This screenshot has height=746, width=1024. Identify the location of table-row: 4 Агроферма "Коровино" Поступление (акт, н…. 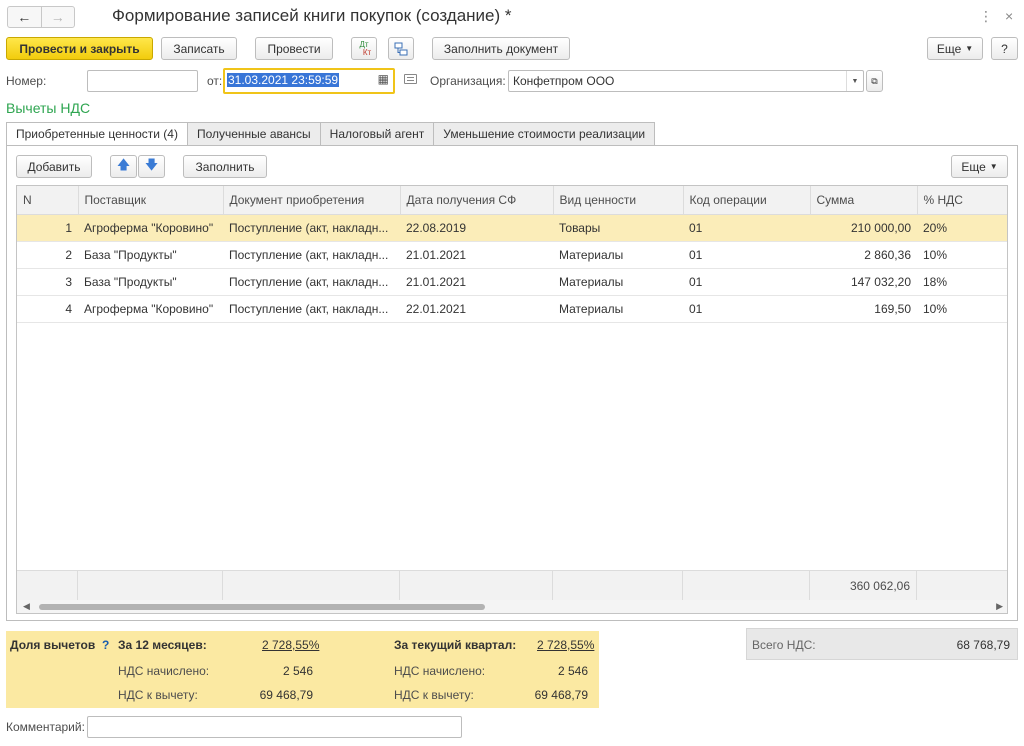
(512, 309).